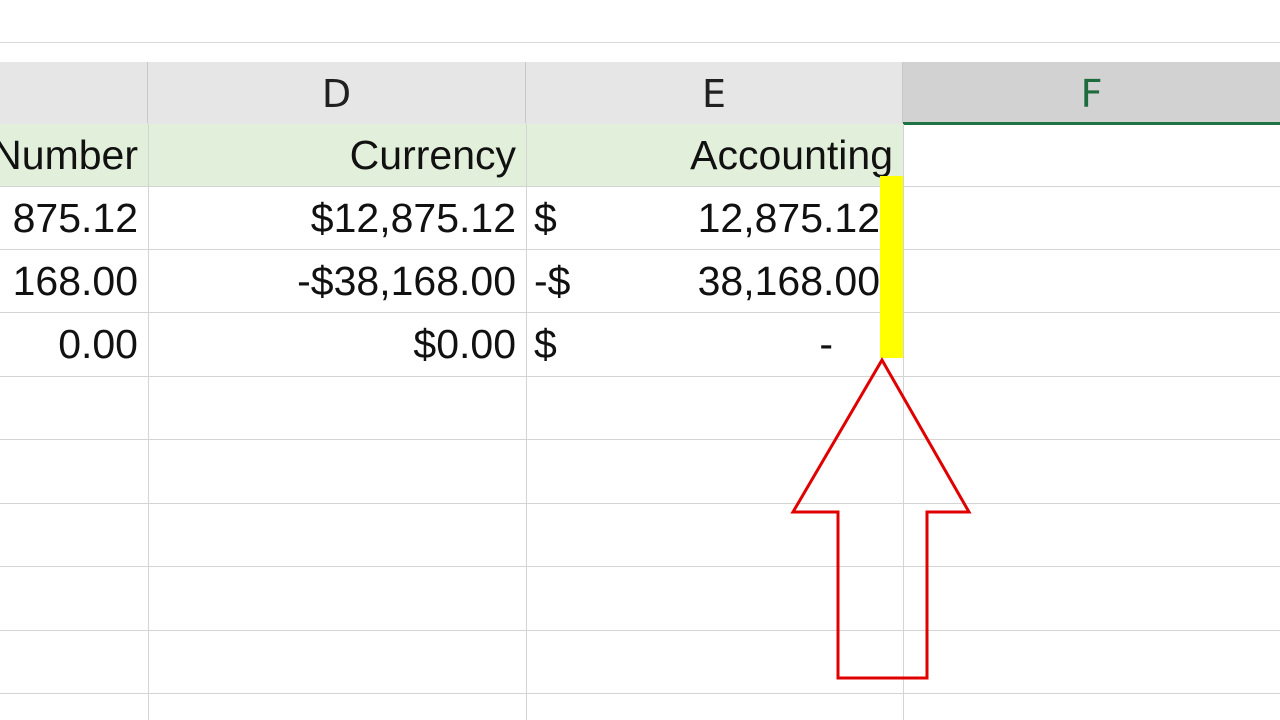  What do you see at coordinates (714, 155) in the screenshot?
I see `cell-e1-accounting-header: Accounting` at bounding box center [714, 155].